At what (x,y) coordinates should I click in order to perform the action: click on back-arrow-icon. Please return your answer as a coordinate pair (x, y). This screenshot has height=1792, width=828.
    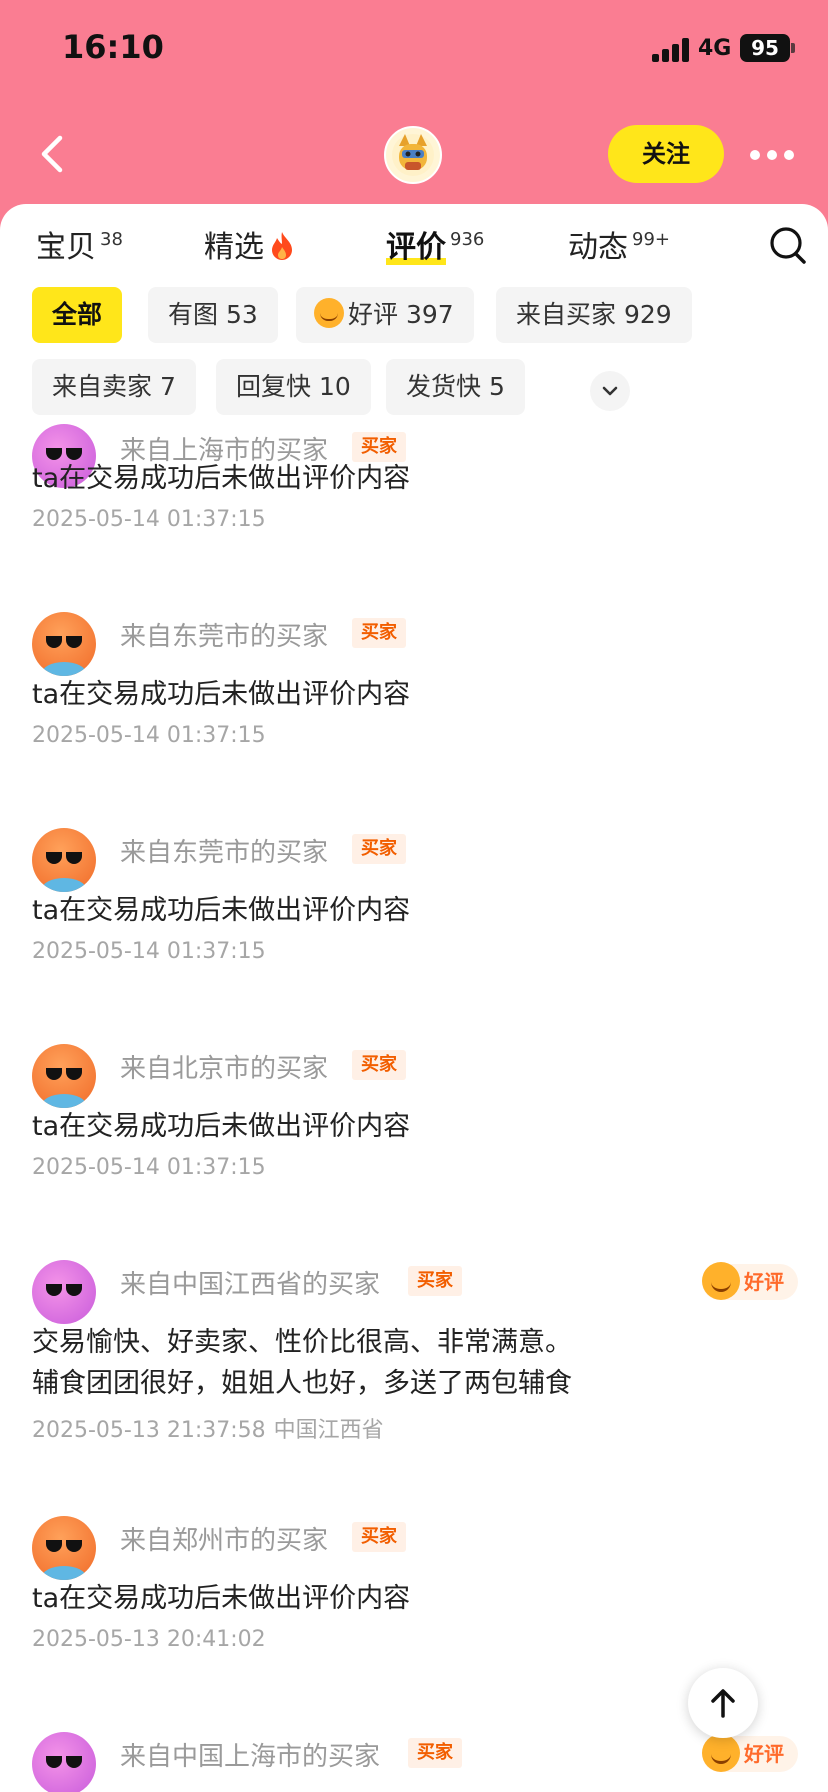
    Looking at the image, I should click on (52, 154).